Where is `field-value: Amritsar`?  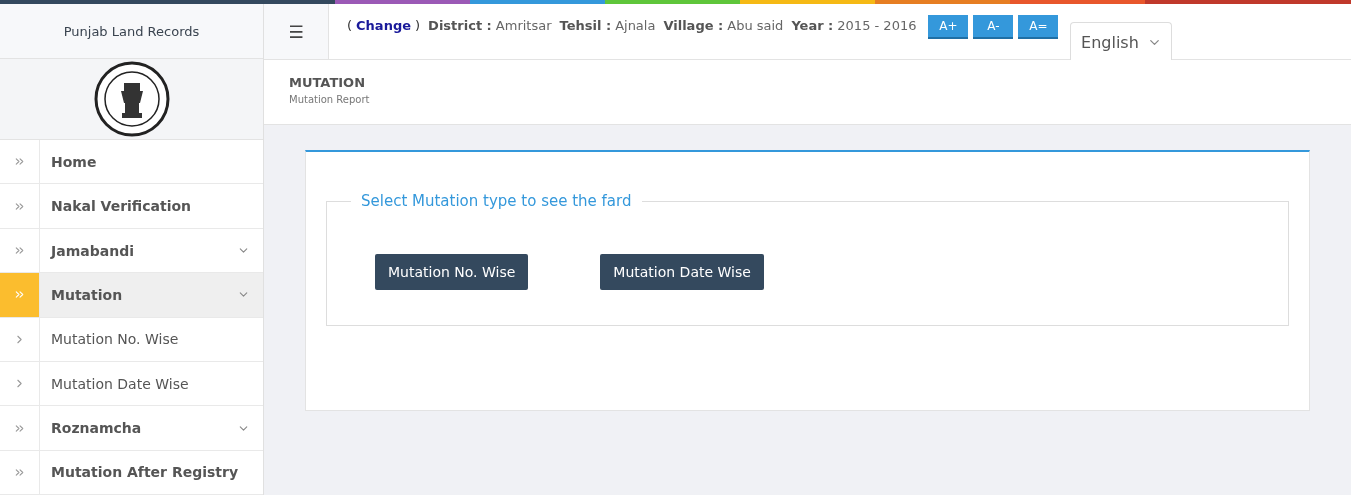 field-value: Amritsar is located at coordinates (523, 25).